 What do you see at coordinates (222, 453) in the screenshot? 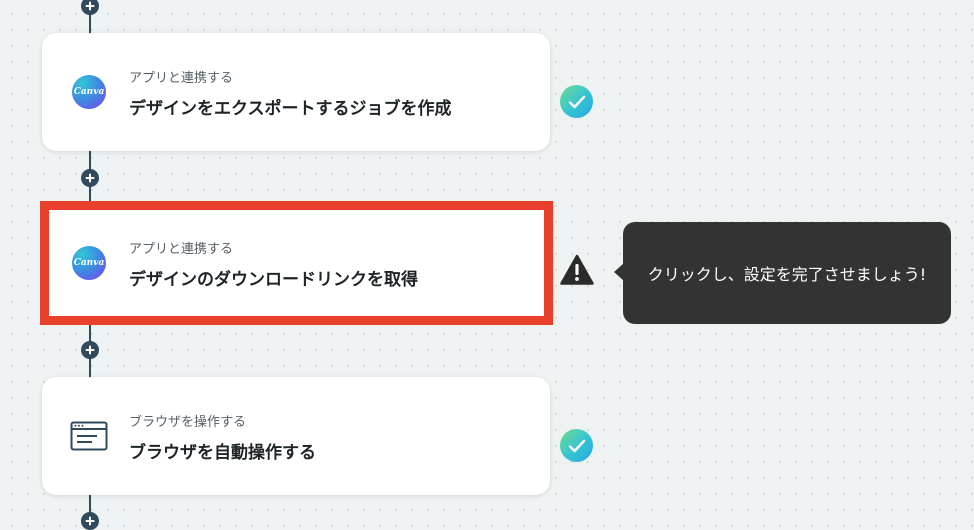
I see `step-title: ブラウザを自動操作する` at bounding box center [222, 453].